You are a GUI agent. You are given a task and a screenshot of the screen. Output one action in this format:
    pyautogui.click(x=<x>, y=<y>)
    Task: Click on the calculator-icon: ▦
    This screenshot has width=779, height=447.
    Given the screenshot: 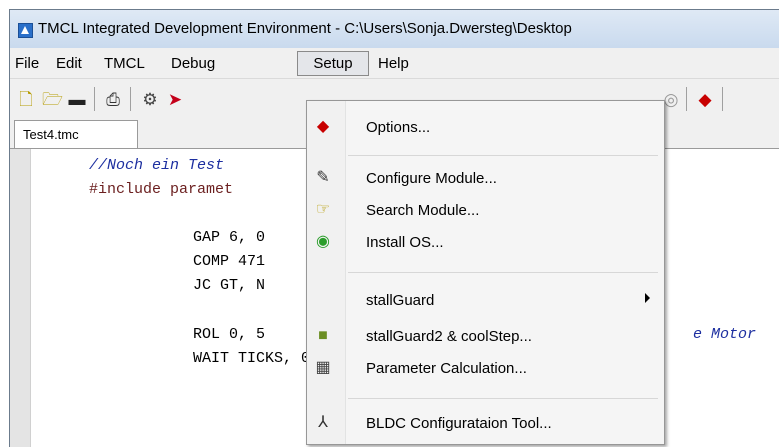 What is the action you would take?
    pyautogui.click(x=323, y=367)
    